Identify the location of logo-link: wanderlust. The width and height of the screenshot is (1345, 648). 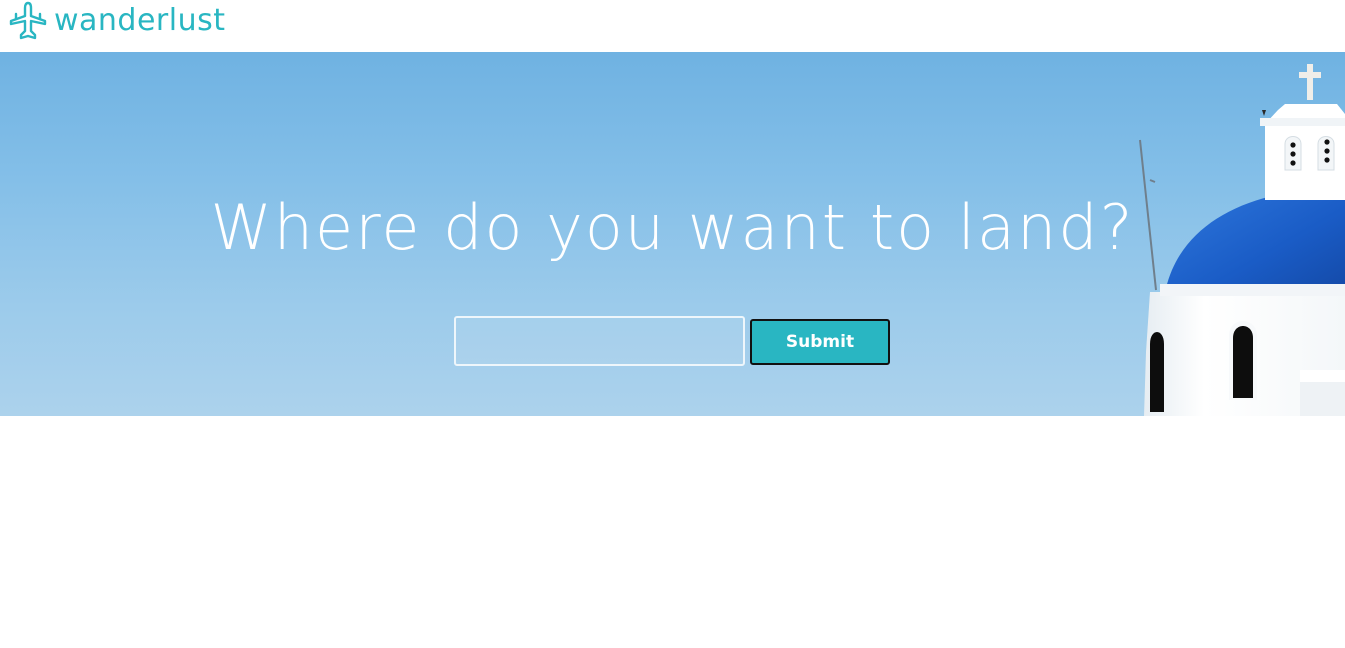
(117, 21).